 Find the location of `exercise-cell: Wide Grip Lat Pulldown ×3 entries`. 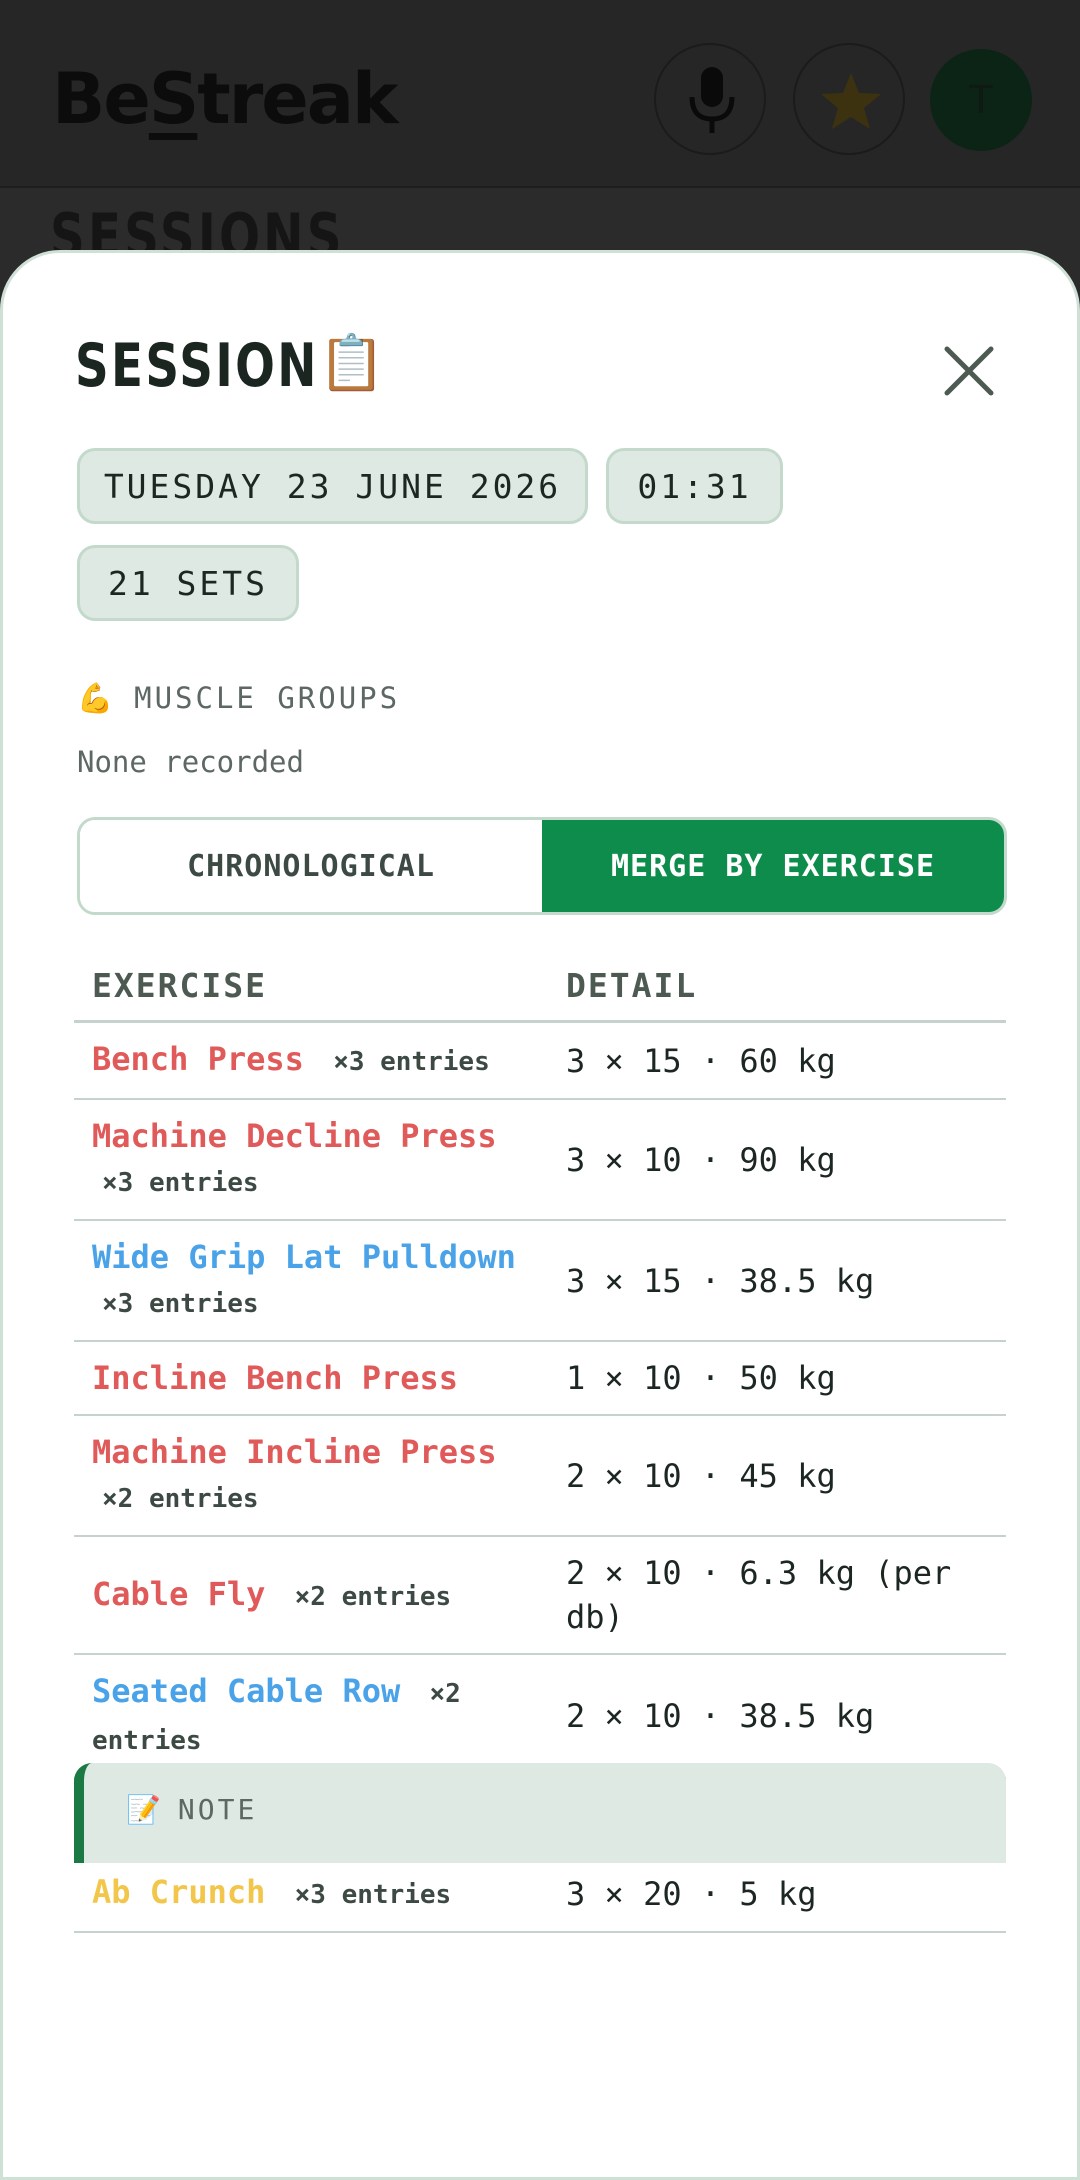

exercise-cell: Wide Grip Lat Pulldown ×3 entries is located at coordinates (311, 1281).